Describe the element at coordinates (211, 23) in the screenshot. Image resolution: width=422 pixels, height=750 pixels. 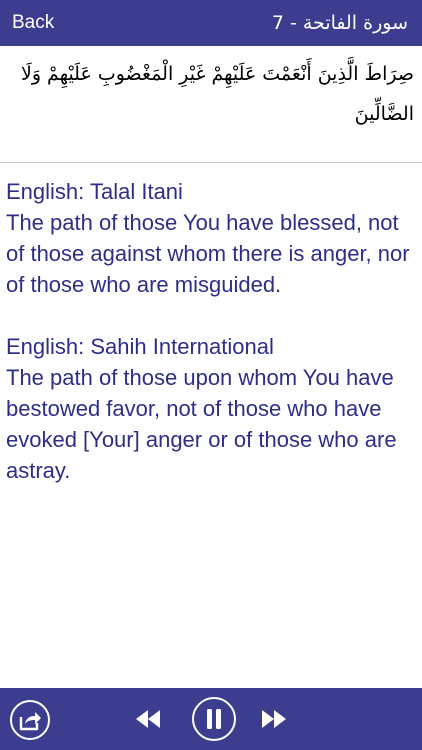
I see `top-bar: Back سورة الفاتحة - 7` at that location.